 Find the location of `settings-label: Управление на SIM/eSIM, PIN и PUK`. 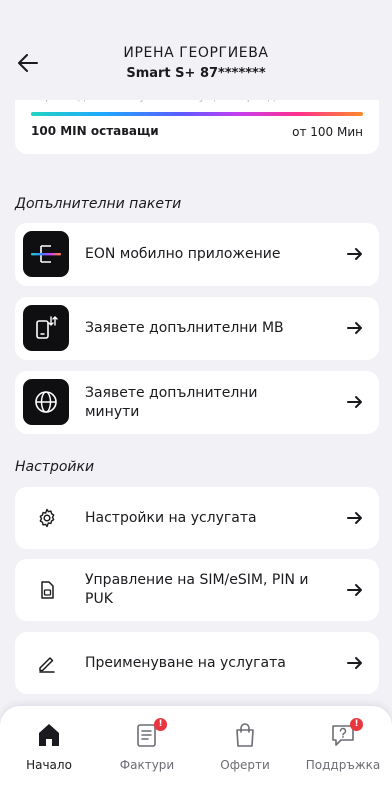

settings-label: Управление на SIM/eSIM, PIN и PUK is located at coordinates (197, 589).